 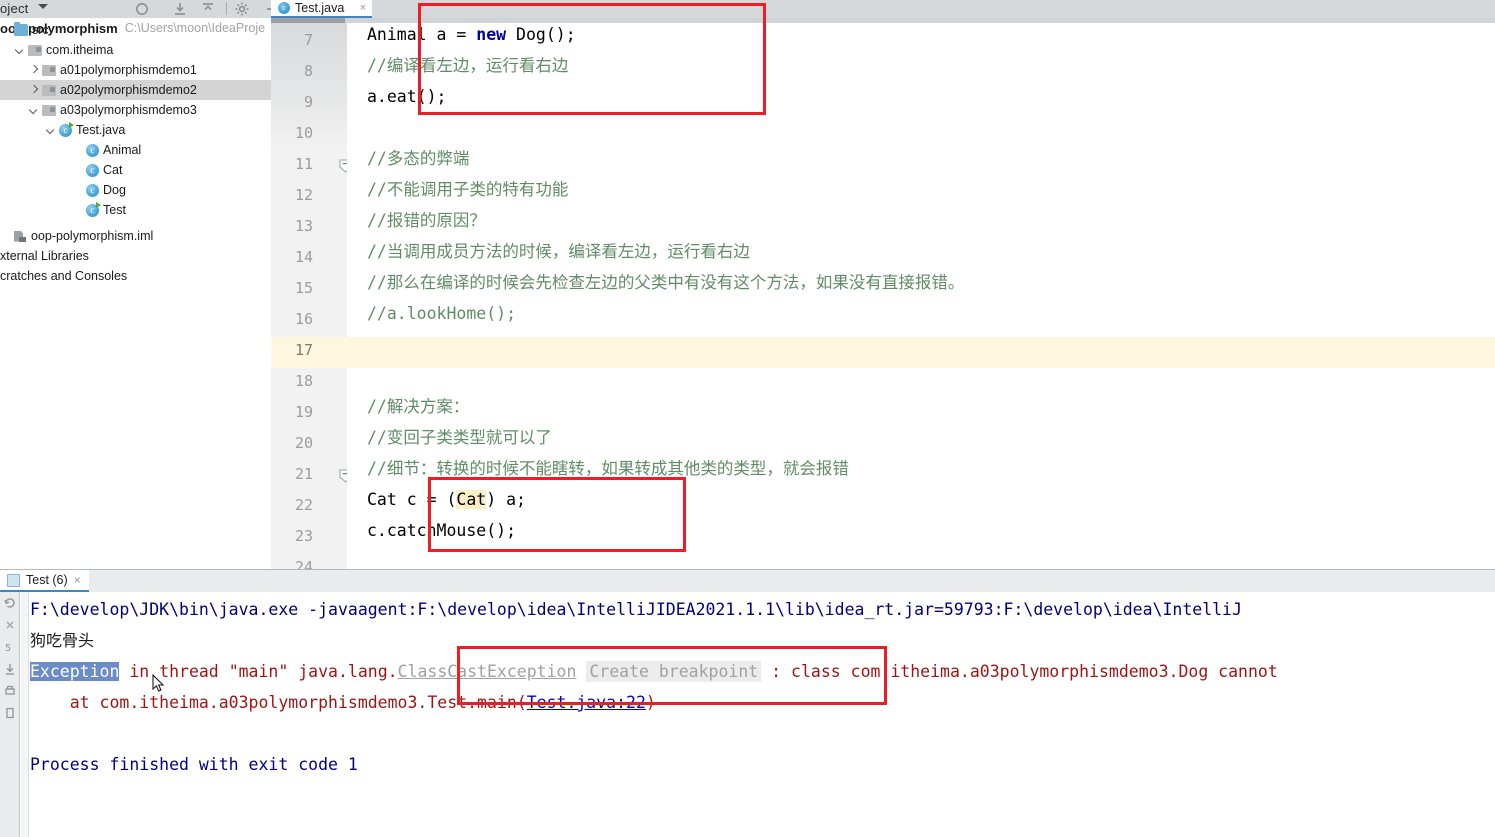 What do you see at coordinates (293, 226) in the screenshot?
I see `line-number: 13` at bounding box center [293, 226].